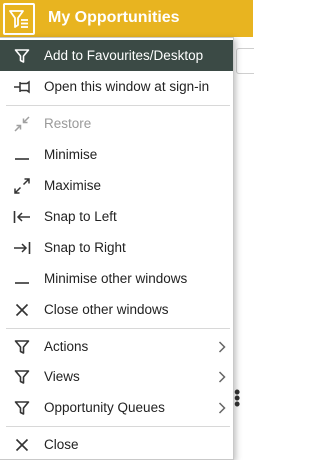 The width and height of the screenshot is (320, 460). I want to click on menu-item-label: Snap to Left, so click(80, 216).